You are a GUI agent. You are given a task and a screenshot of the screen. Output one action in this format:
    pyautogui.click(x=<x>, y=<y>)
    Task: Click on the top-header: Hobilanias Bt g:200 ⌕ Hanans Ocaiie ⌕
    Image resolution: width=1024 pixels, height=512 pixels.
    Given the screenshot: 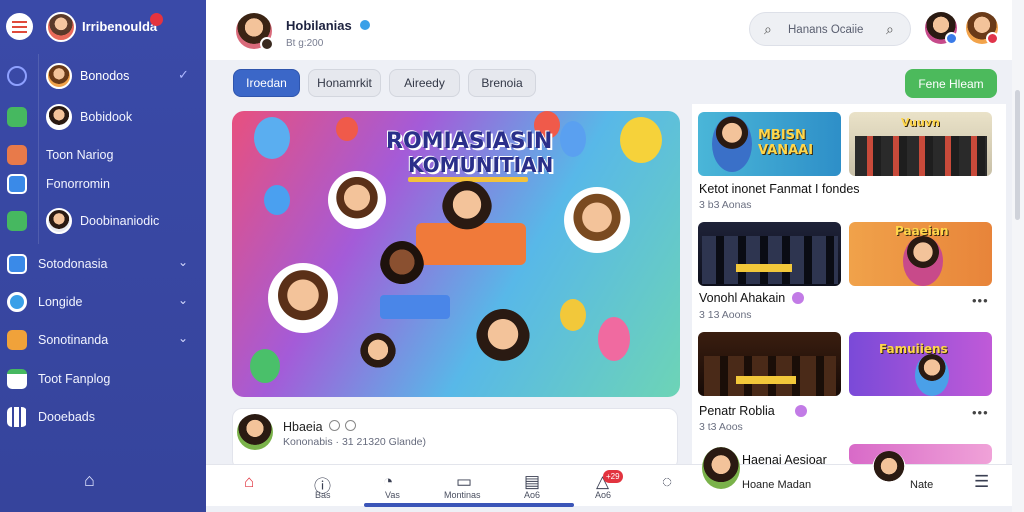 What is the action you would take?
    pyautogui.click(x=615, y=30)
    